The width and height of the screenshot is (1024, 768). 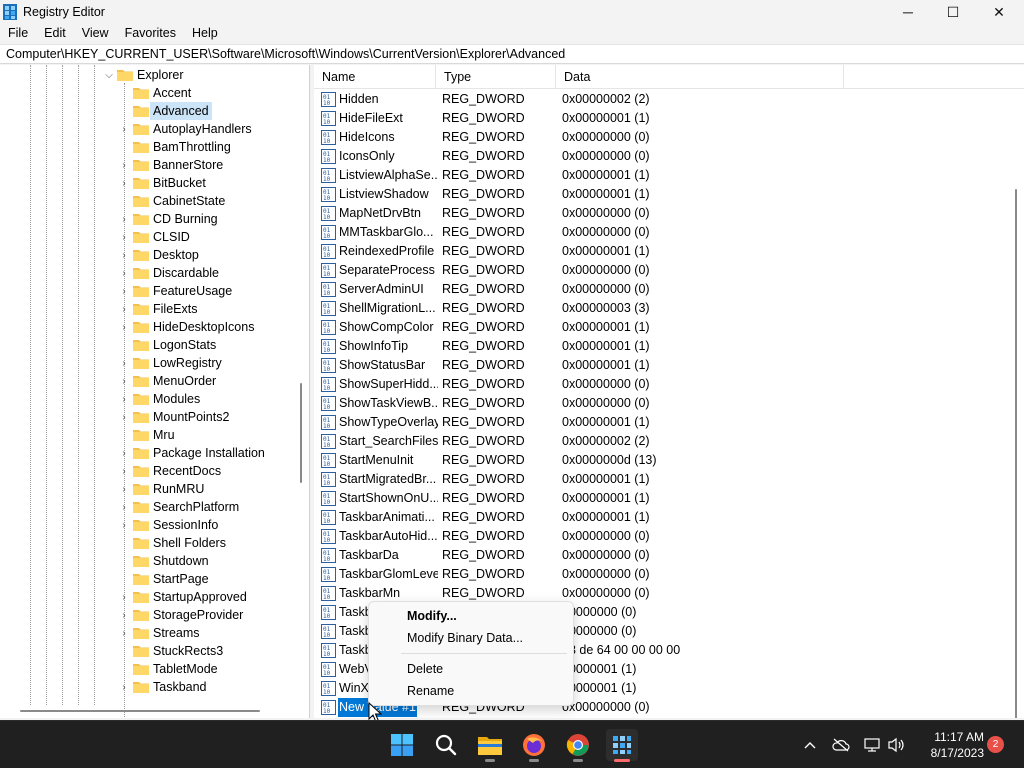 What do you see at coordinates (148, 669) in the screenshot?
I see `tree-item: TabletMode` at bounding box center [148, 669].